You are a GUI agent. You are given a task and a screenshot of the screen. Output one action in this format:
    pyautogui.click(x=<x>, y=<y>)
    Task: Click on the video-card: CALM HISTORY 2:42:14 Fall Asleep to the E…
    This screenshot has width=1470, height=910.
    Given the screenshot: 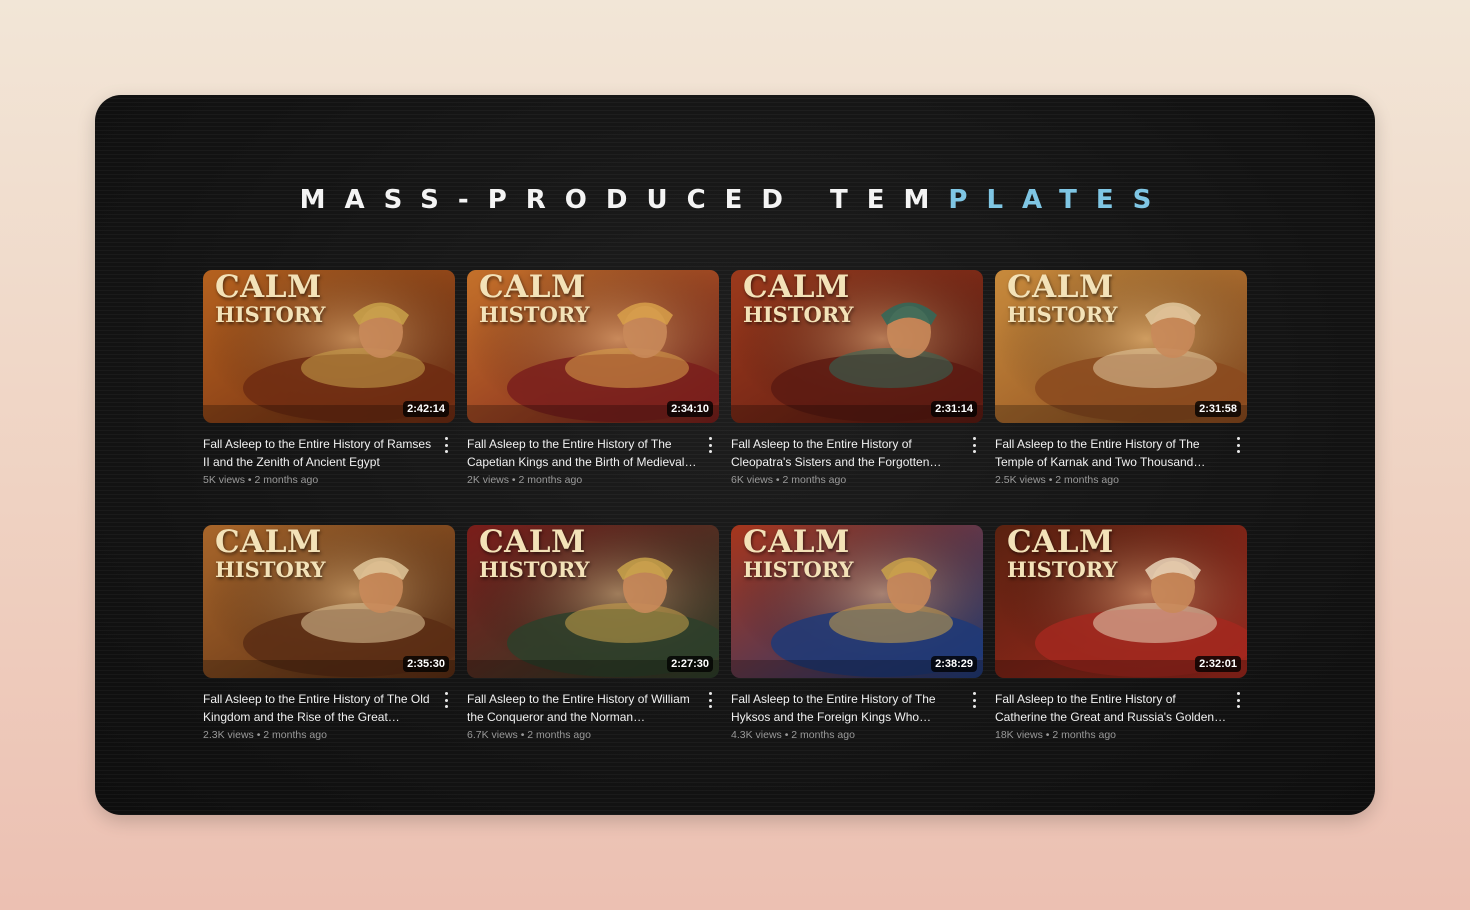 What is the action you would take?
    pyautogui.click(x=329, y=382)
    